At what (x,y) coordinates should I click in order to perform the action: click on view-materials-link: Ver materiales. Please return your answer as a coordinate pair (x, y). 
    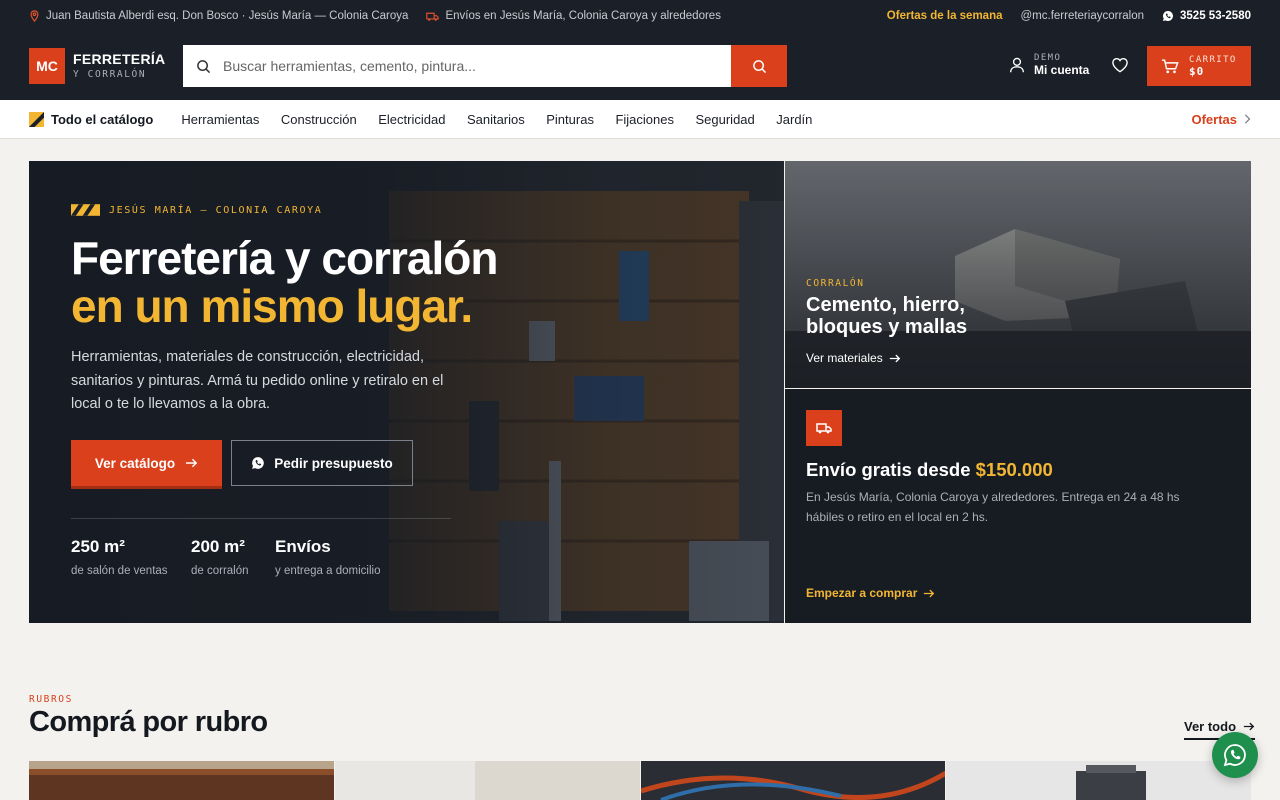
    Looking at the image, I should click on (853, 358).